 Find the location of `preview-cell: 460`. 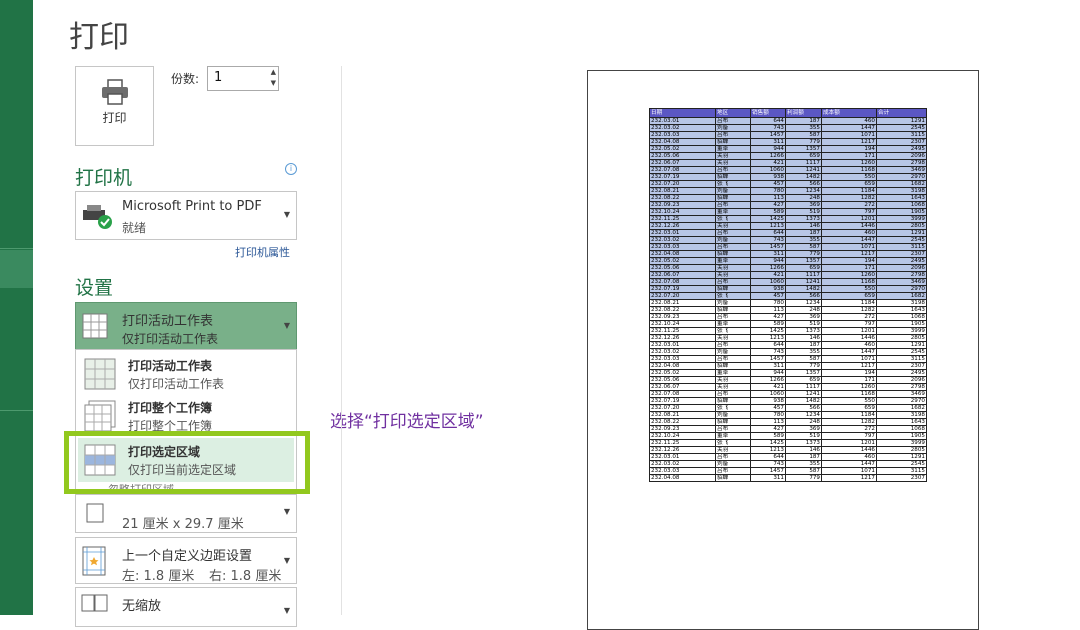

preview-cell: 460 is located at coordinates (849, 457).